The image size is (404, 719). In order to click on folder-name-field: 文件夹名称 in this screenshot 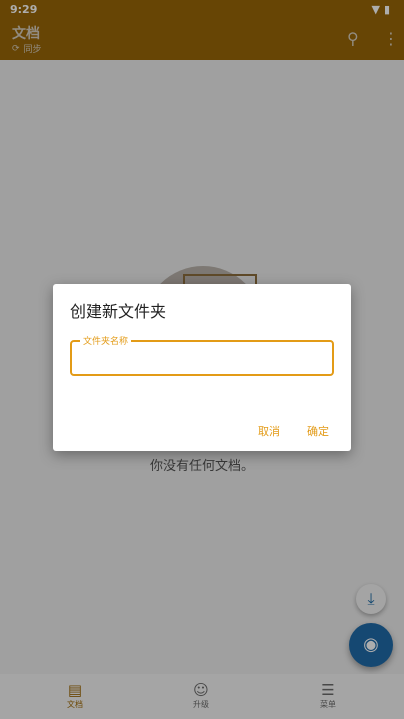, I will do `click(202, 355)`.